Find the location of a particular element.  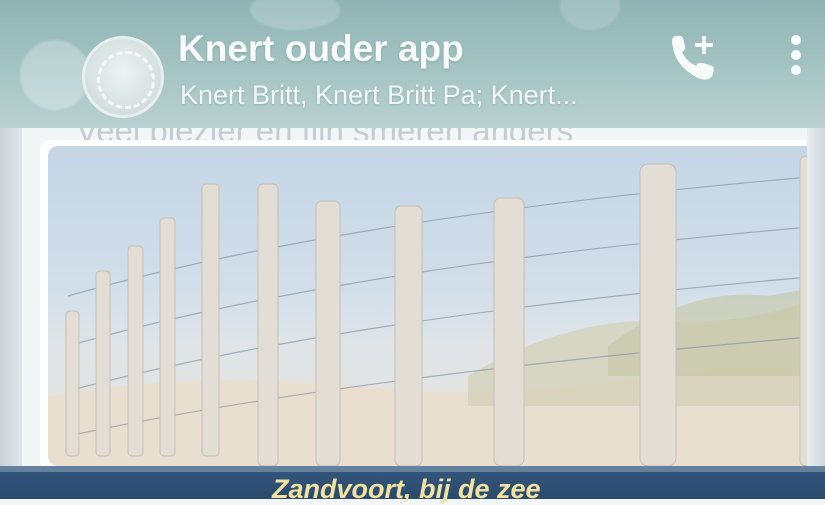

group-avatar is located at coordinates (123, 77).